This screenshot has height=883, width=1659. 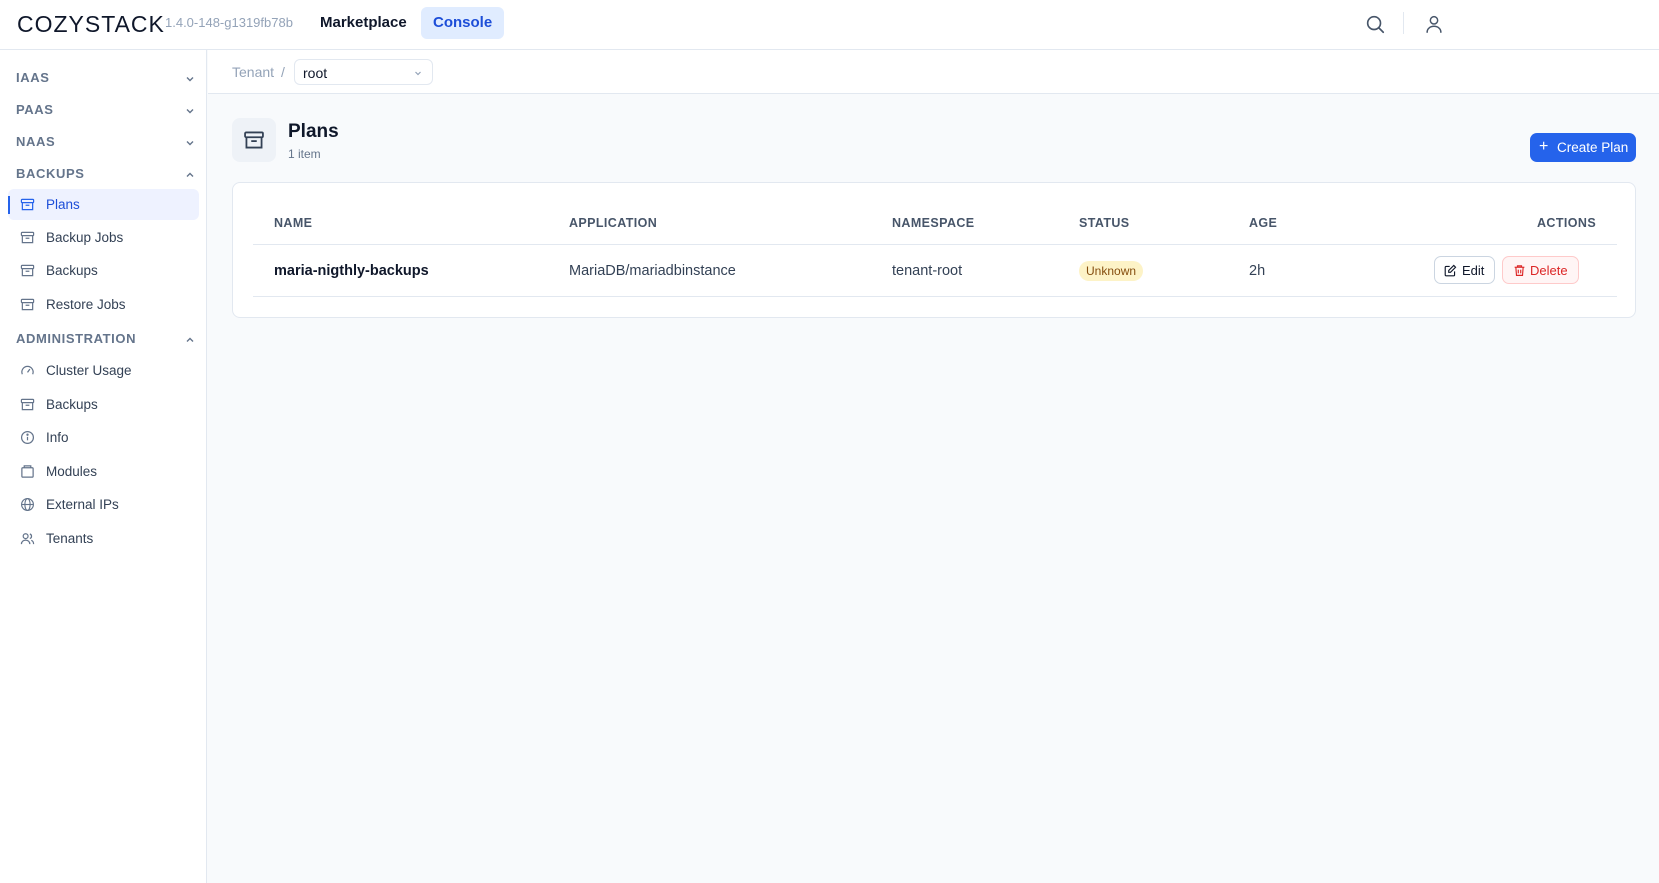 What do you see at coordinates (103, 270) in the screenshot?
I see `sidebar-item-backups: Backups` at bounding box center [103, 270].